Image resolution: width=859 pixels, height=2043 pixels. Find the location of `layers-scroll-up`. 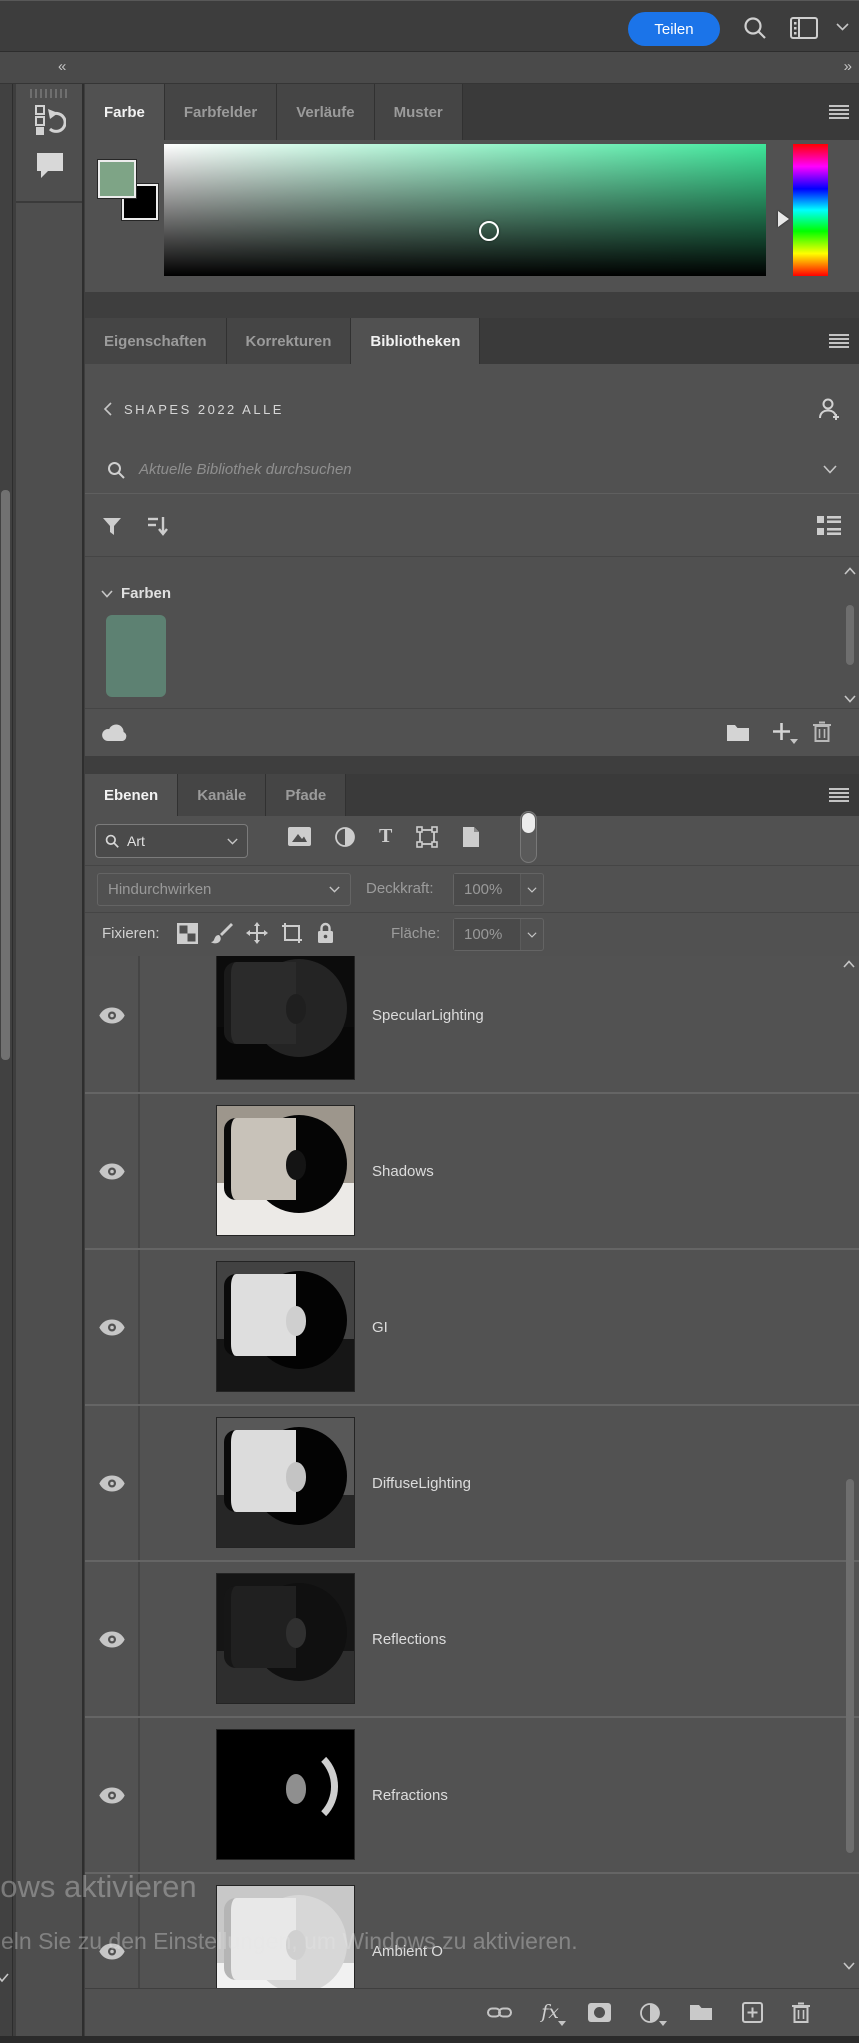

layers-scroll-up is located at coordinates (849, 964).